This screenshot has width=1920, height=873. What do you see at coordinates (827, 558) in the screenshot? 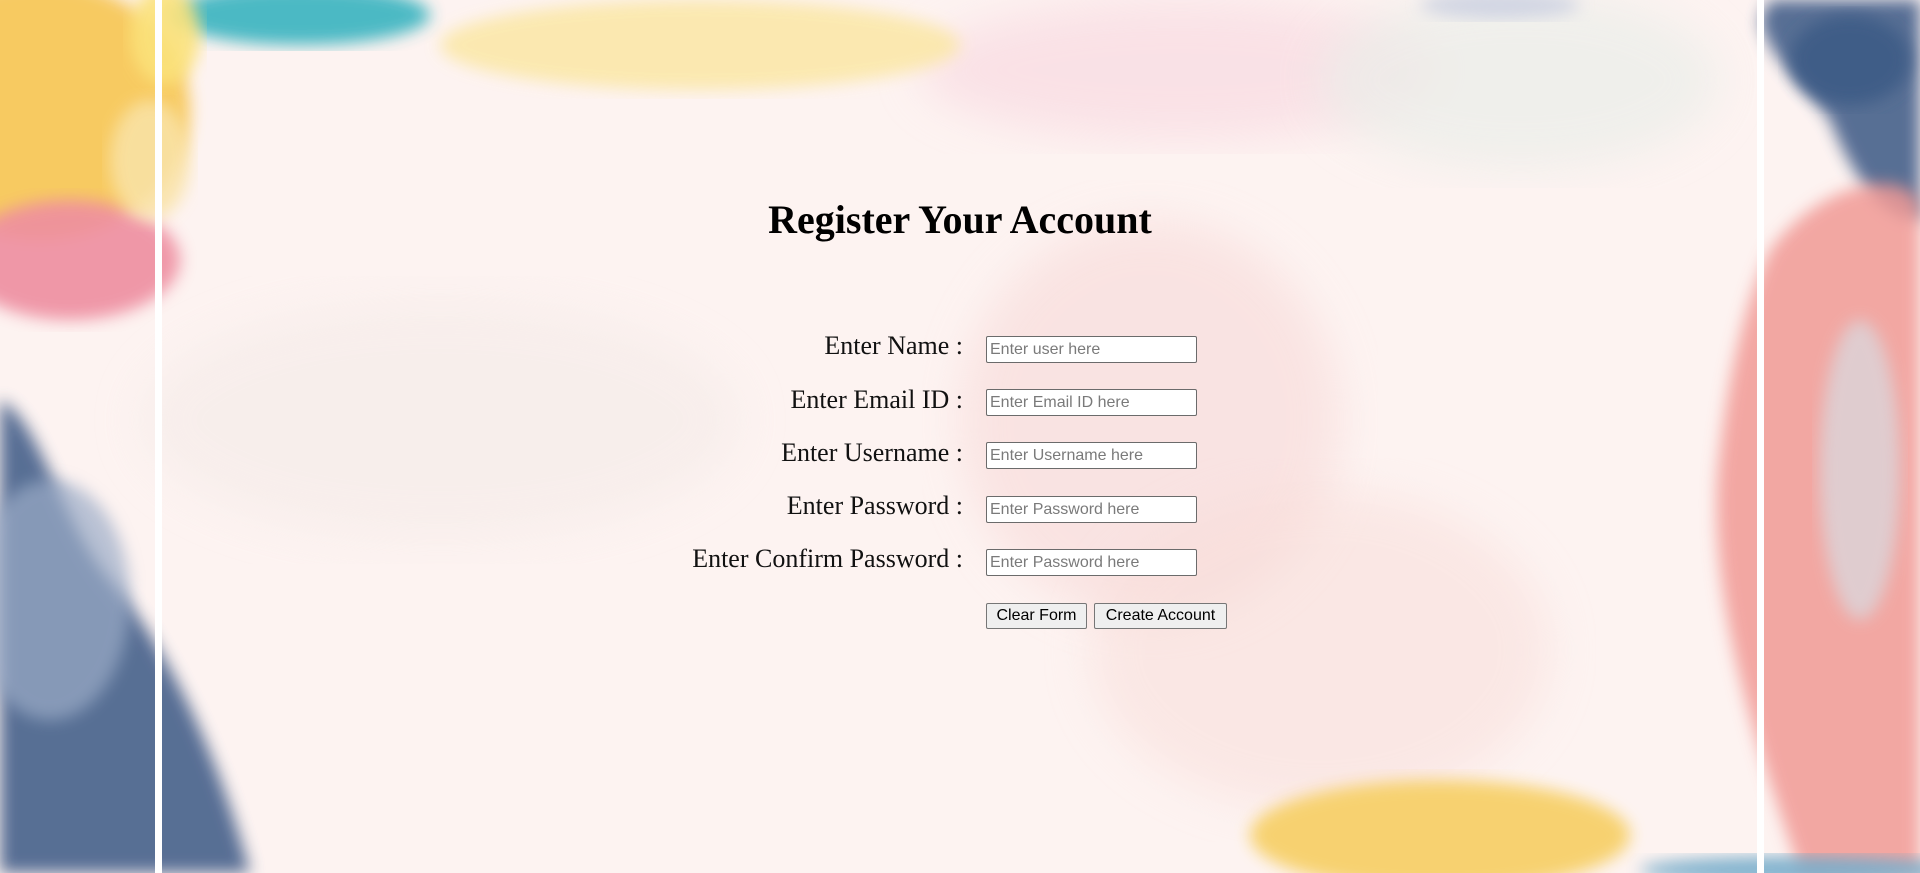
I see `confirm-password-label: Enter Confirm Password :` at bounding box center [827, 558].